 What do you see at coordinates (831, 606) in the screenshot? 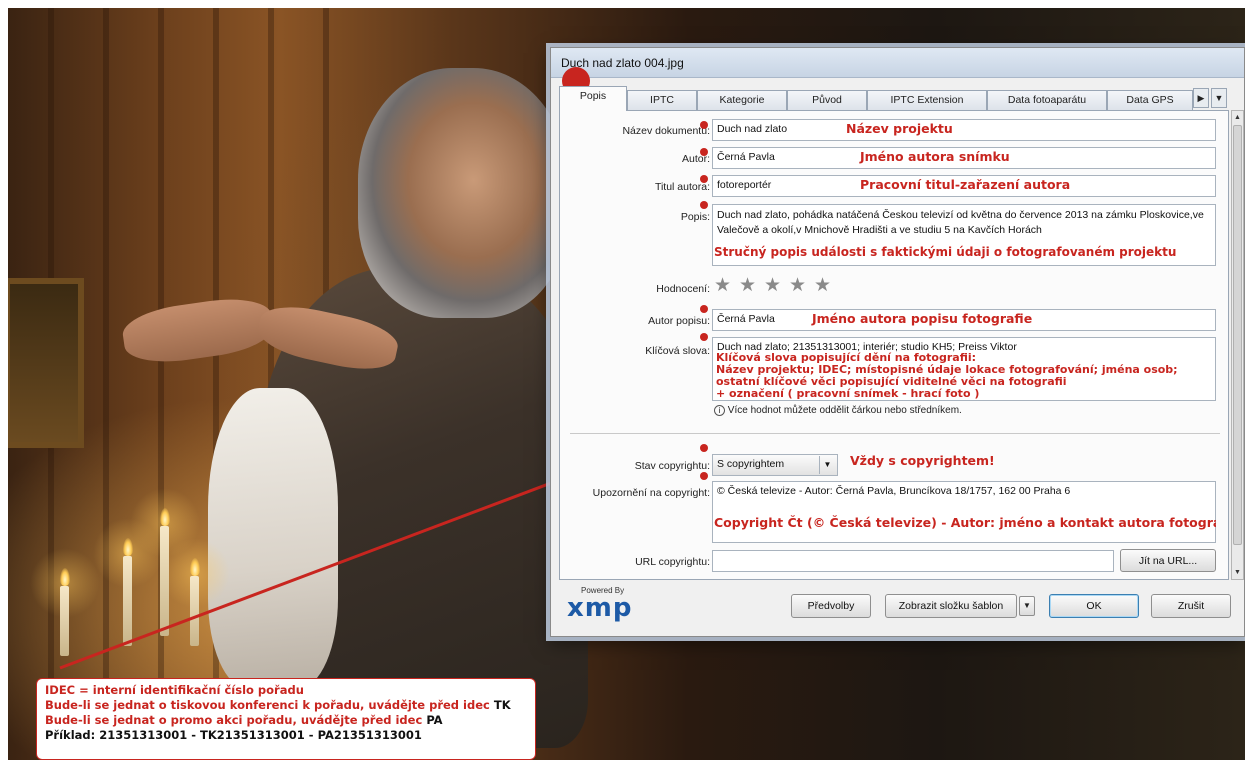
I see `predvolby-button: Předvolby` at bounding box center [831, 606].